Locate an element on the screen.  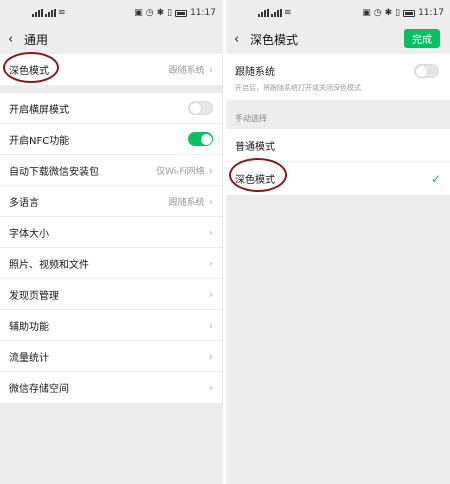
settings-row: 自动下载微信安装包 仅Wi-Fi网络 › is located at coordinates (111, 170).